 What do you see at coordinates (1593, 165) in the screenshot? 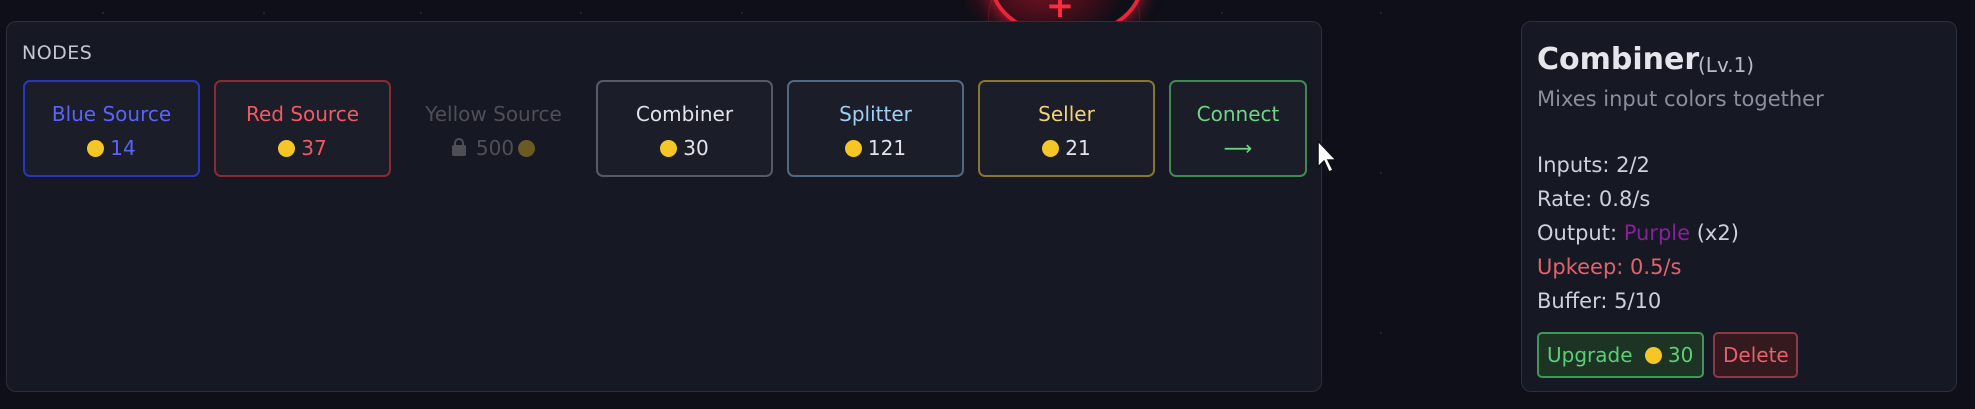
I see `stat-inputs: Inputs: 2/2` at bounding box center [1593, 165].